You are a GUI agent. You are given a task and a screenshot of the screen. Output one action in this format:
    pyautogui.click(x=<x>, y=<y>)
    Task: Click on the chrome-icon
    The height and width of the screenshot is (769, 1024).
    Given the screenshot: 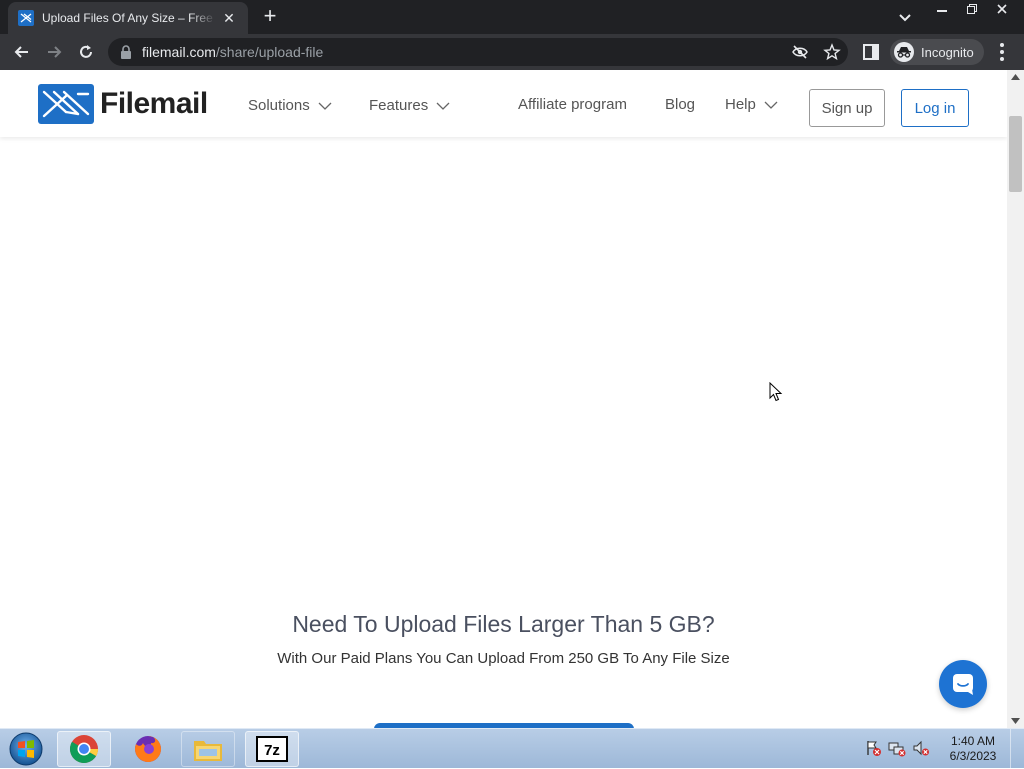 What is the action you would take?
    pyautogui.click(x=84, y=749)
    